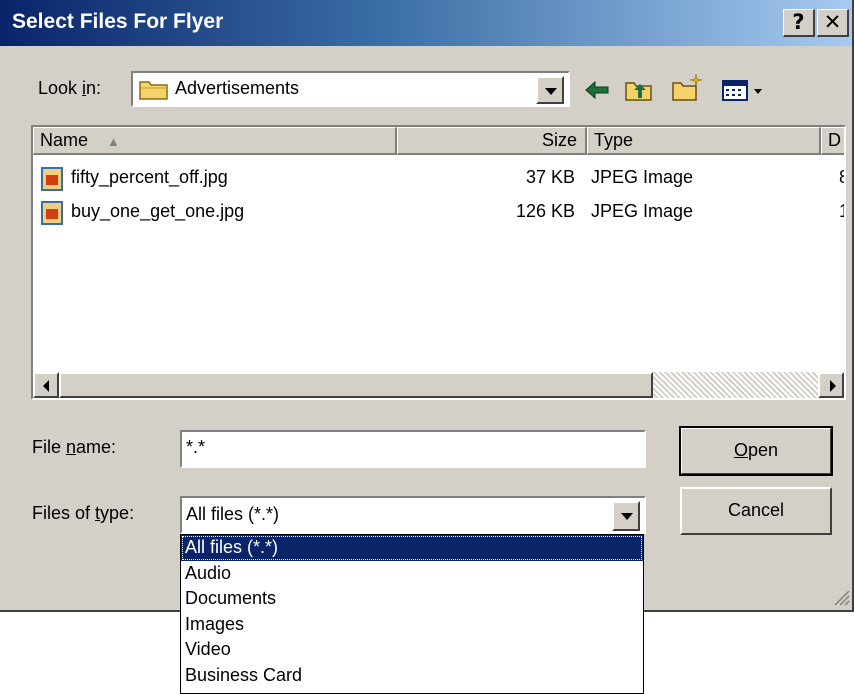  What do you see at coordinates (113, 141) in the screenshot?
I see `sort-ascending-icon: ▲` at bounding box center [113, 141].